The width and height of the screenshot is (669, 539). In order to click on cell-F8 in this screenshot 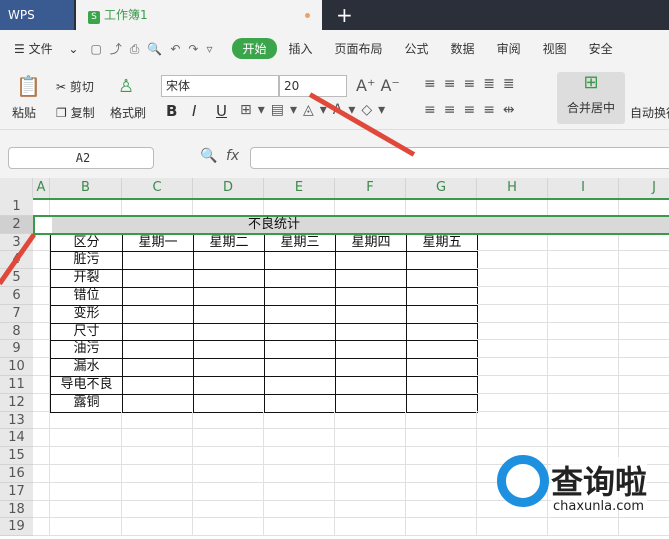, I will do `click(371, 332)`.